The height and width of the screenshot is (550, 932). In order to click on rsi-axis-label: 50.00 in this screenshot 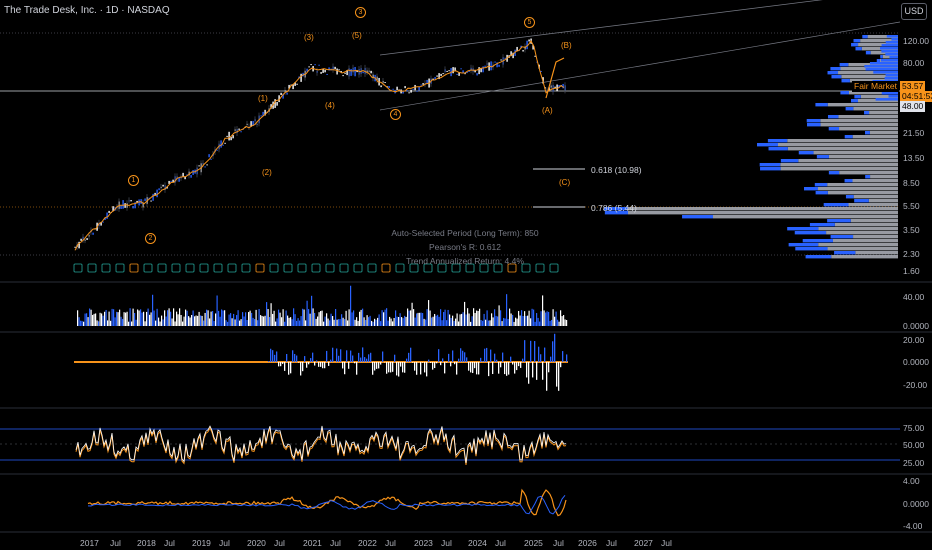, I will do `click(914, 445)`.